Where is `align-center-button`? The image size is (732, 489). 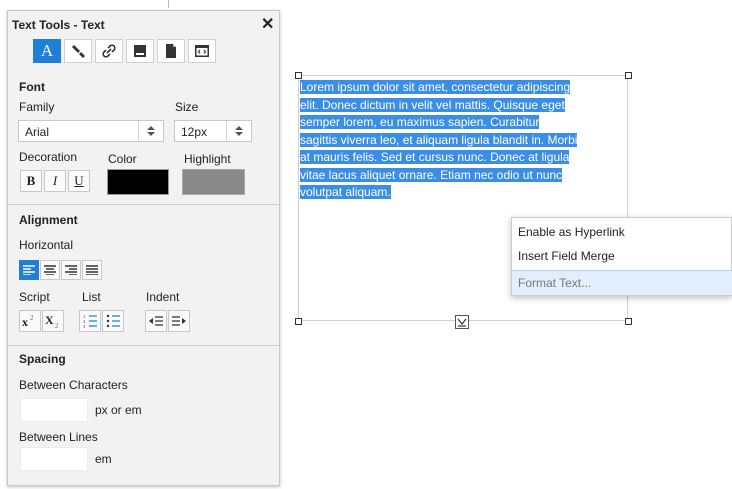 align-center-button is located at coordinates (50, 270).